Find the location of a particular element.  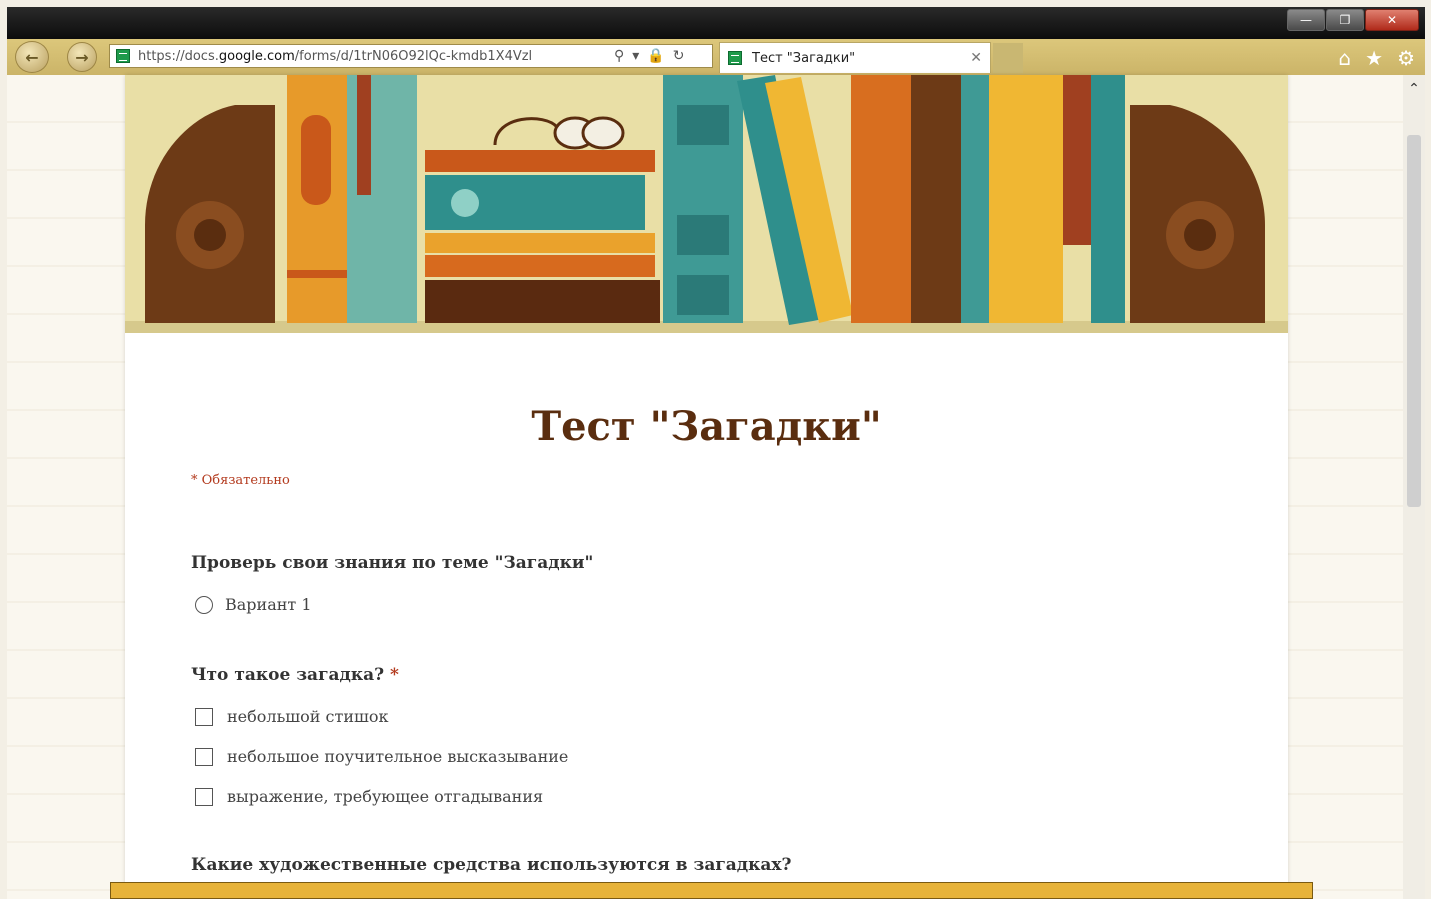

forward-icon: → is located at coordinates (82, 57).